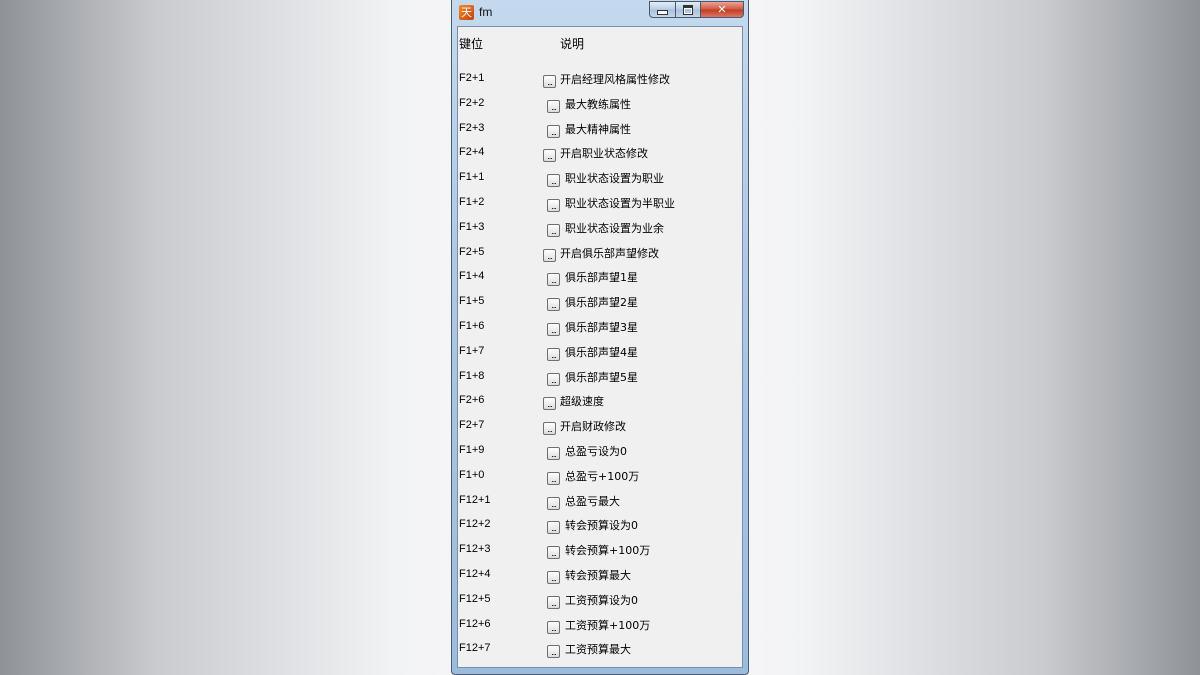 Image resolution: width=1200 pixels, height=675 pixels. I want to click on hotkey-key: F2+4, so click(472, 152).